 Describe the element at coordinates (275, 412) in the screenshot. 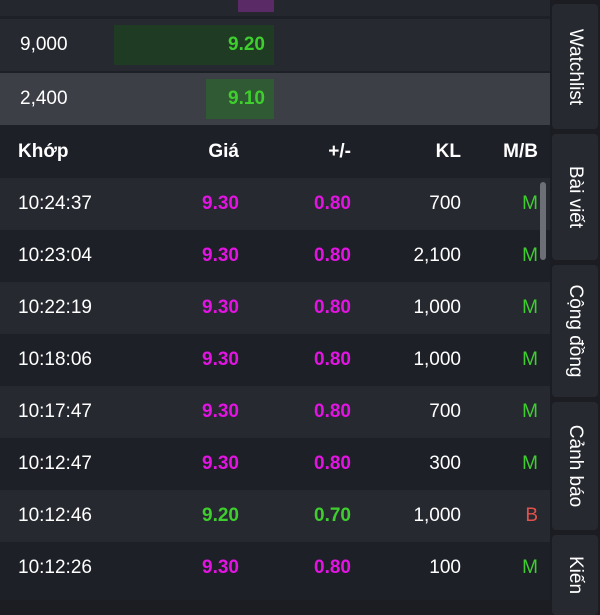

I see `trade-row: 10:17:47 9.30 0.80 700 M` at that location.